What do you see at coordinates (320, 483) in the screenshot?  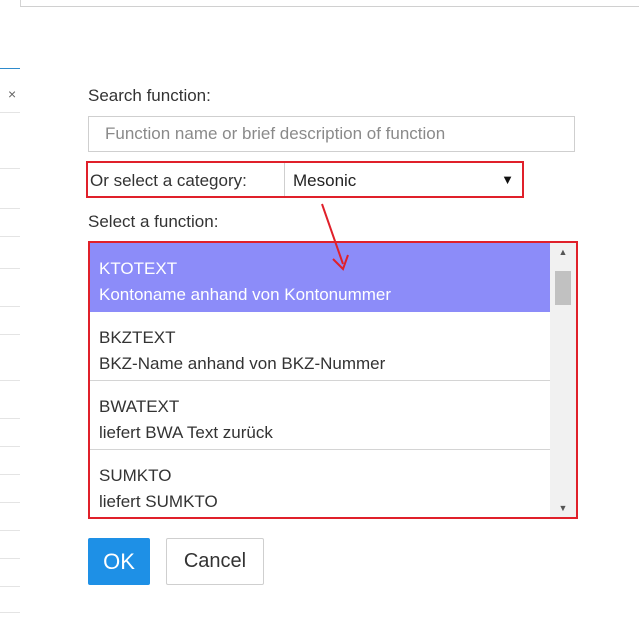 I see `list-item: SUMKTO liefert SUMKTO` at bounding box center [320, 483].